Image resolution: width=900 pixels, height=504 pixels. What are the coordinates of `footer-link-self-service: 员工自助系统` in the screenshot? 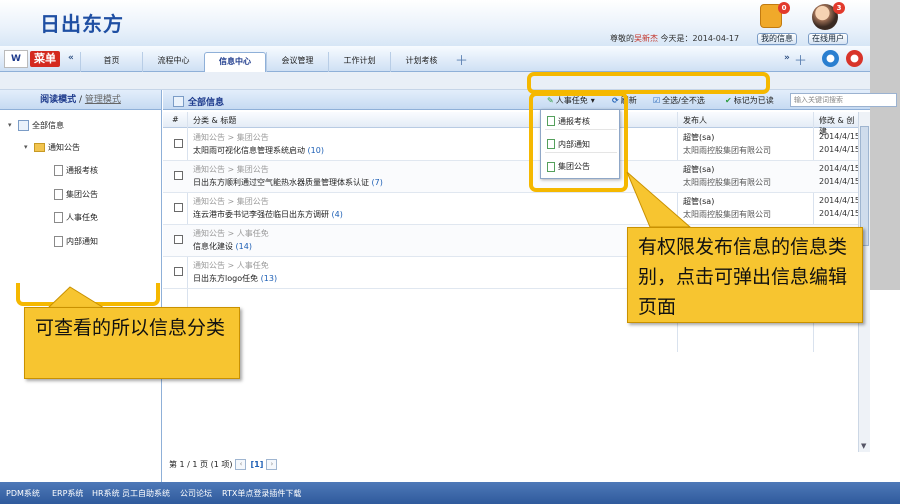 It's located at (146, 493).